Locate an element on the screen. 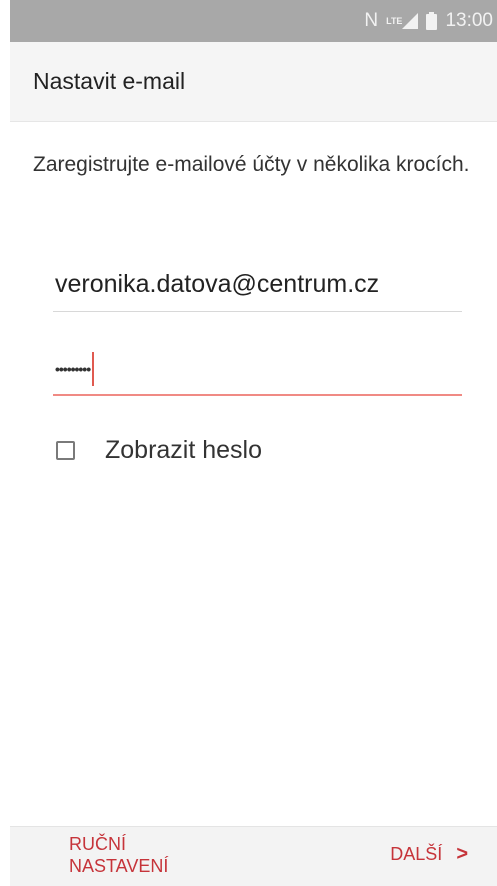 The width and height of the screenshot is (497, 886). email-field: veronika.datova@centrum.cz is located at coordinates (257, 287).